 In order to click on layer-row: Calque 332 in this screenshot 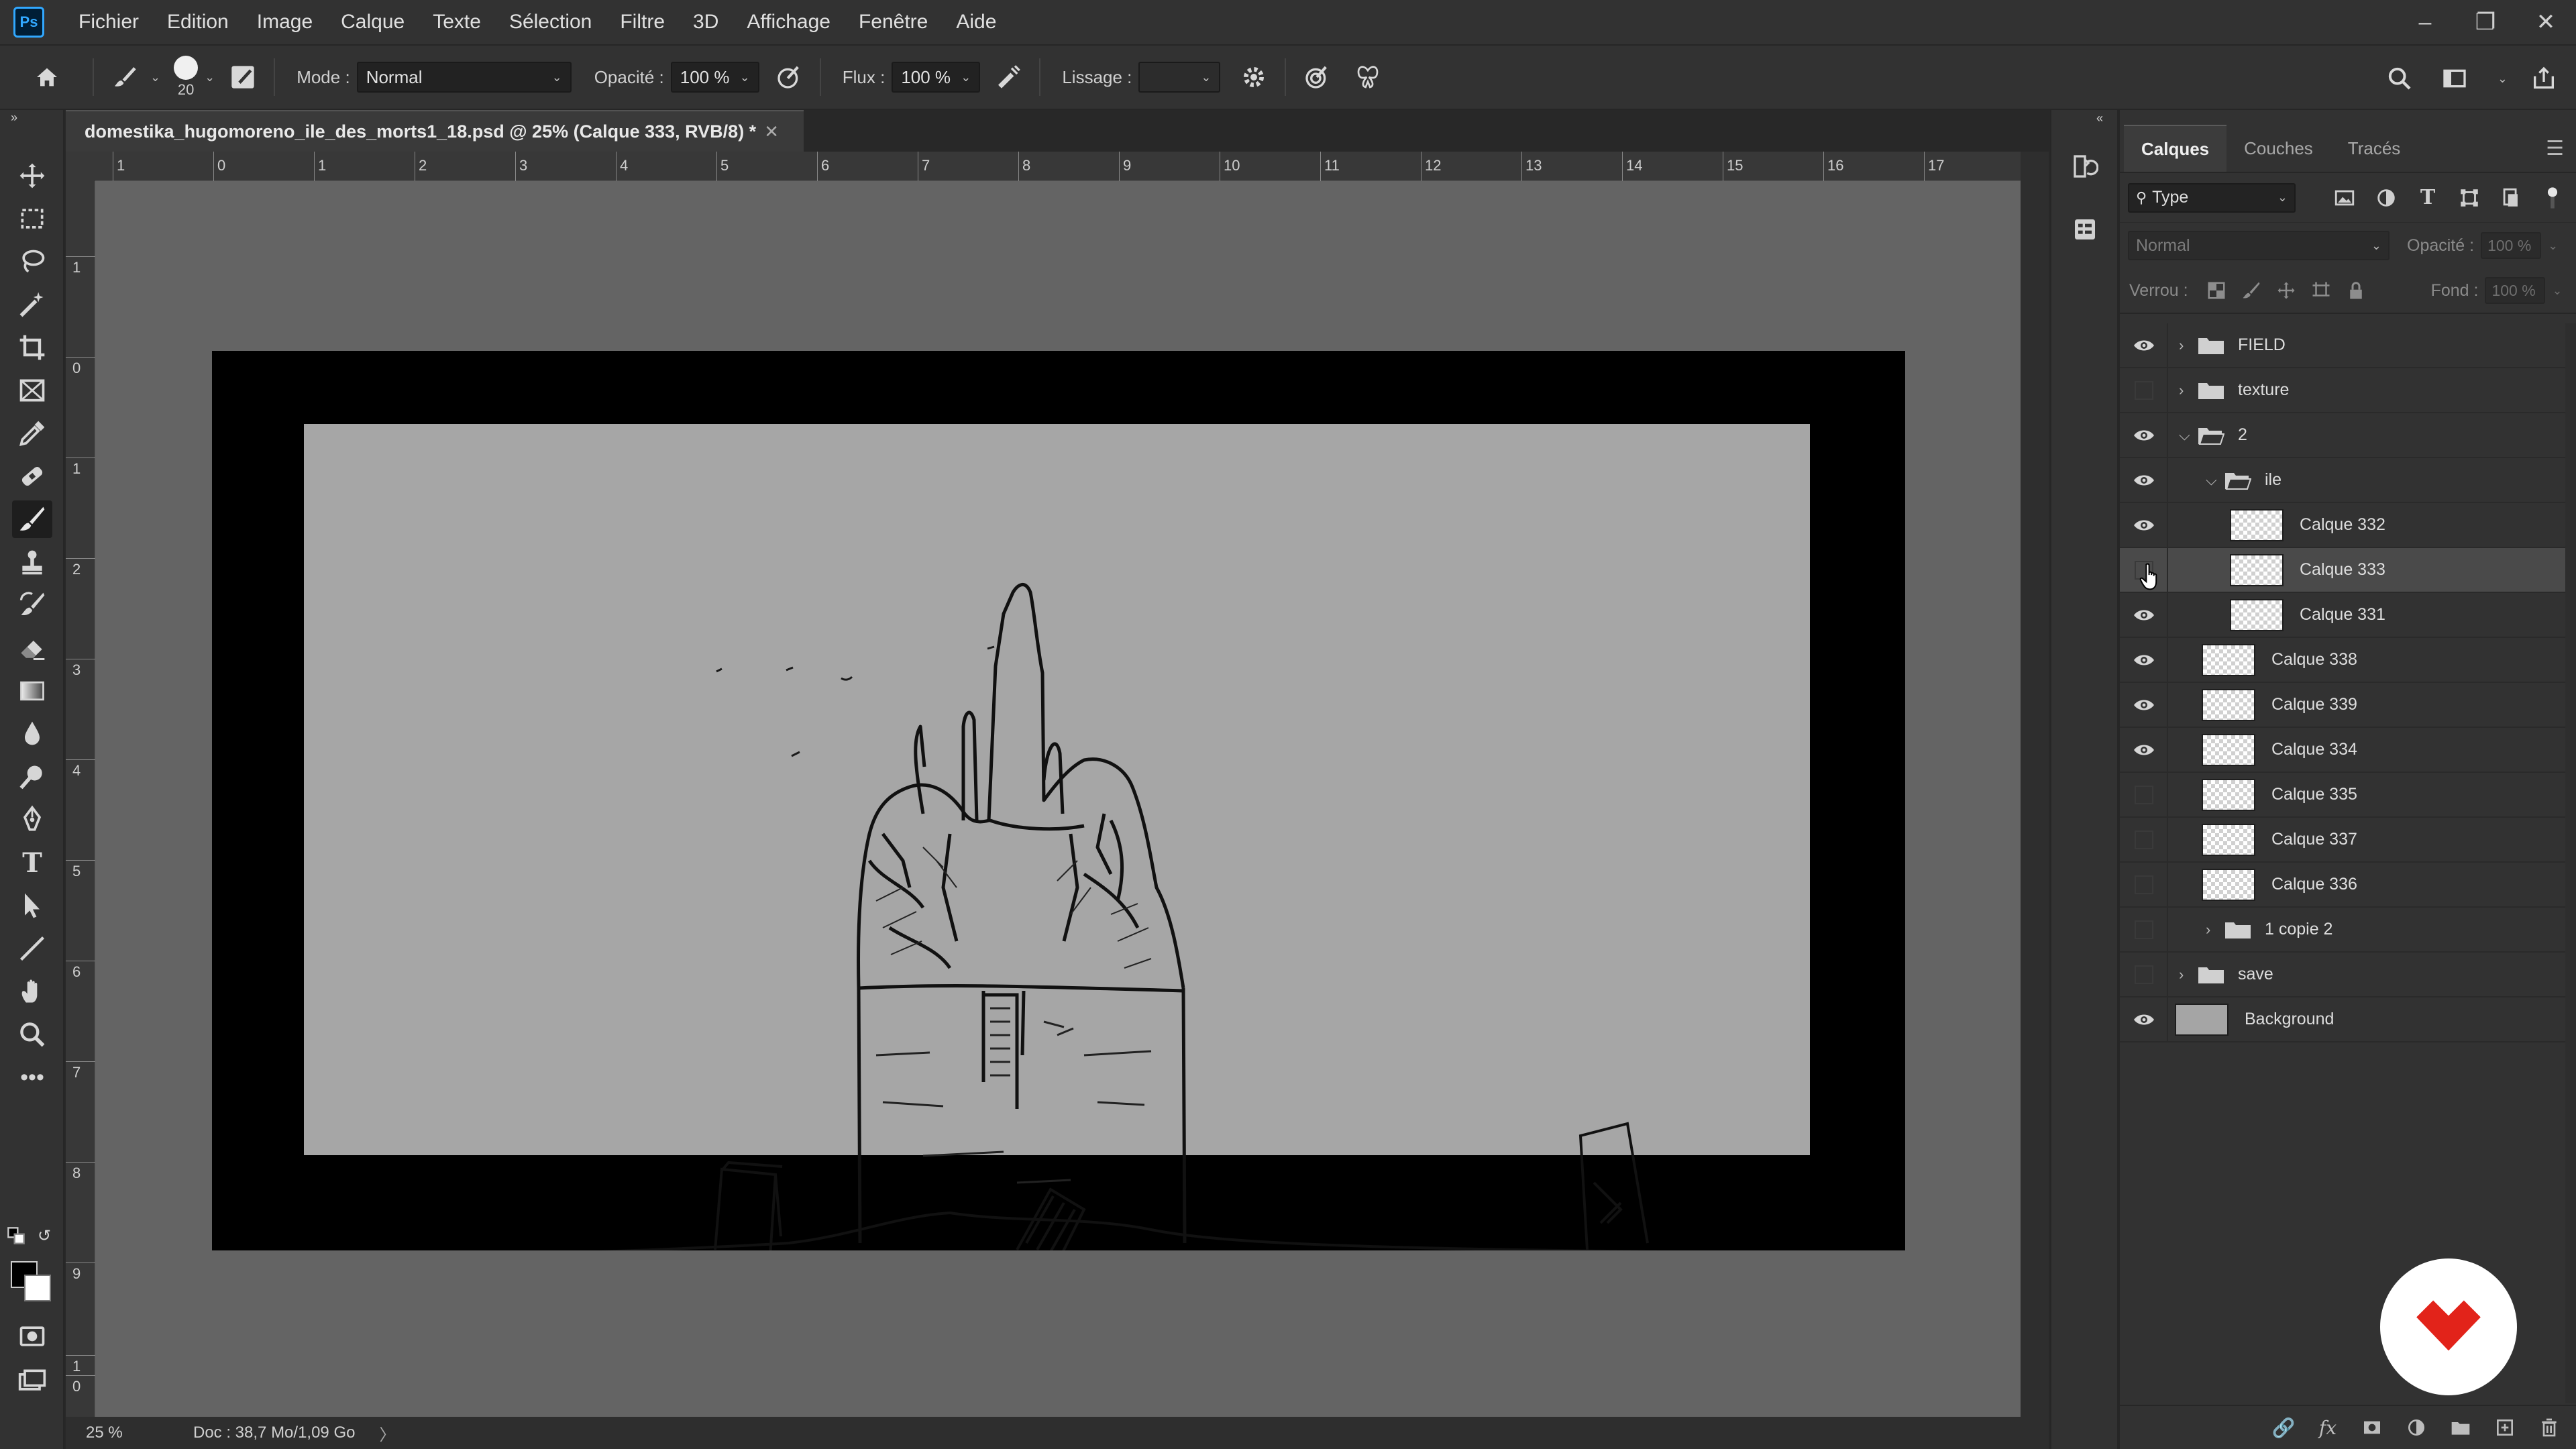, I will do `click(2342, 525)`.